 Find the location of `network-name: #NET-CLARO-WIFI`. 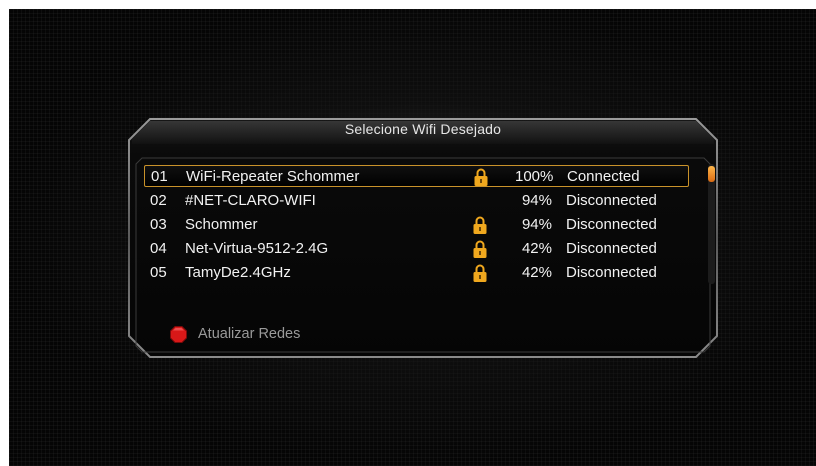

network-name: #NET-CLARO-WIFI is located at coordinates (250, 200).